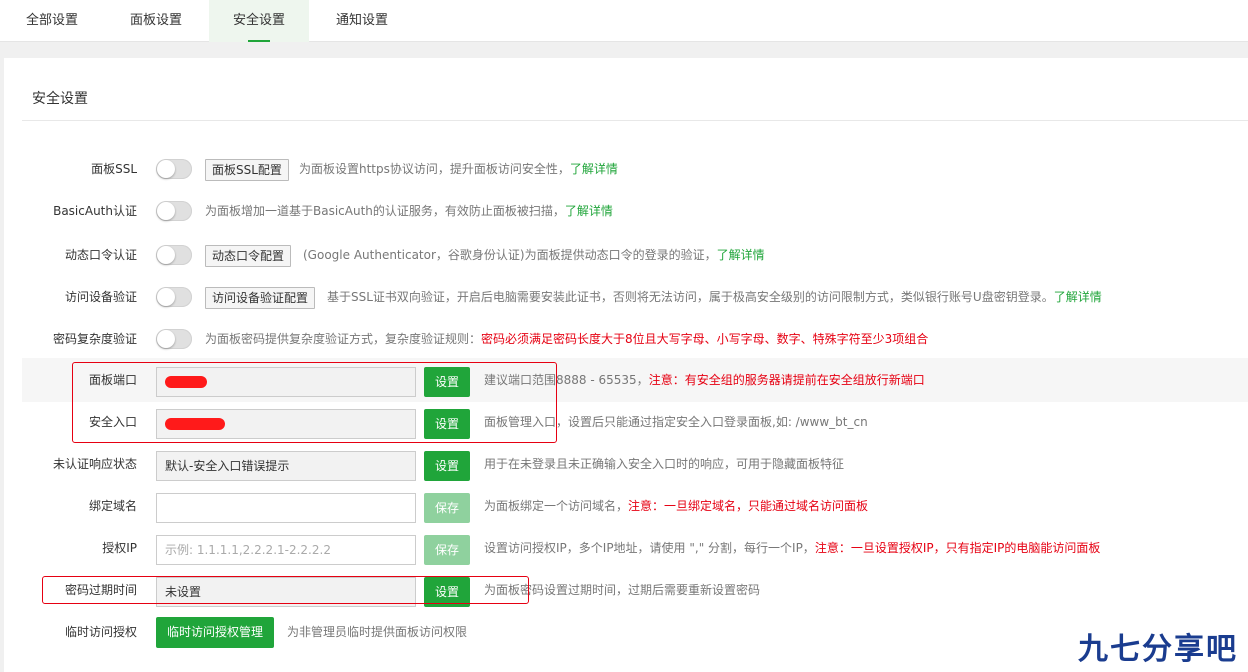 The width and height of the screenshot is (1248, 672). I want to click on complexity-desc-text: 为面板密码提供复杂度验证方式，复杂度验证规则：, so click(343, 339).